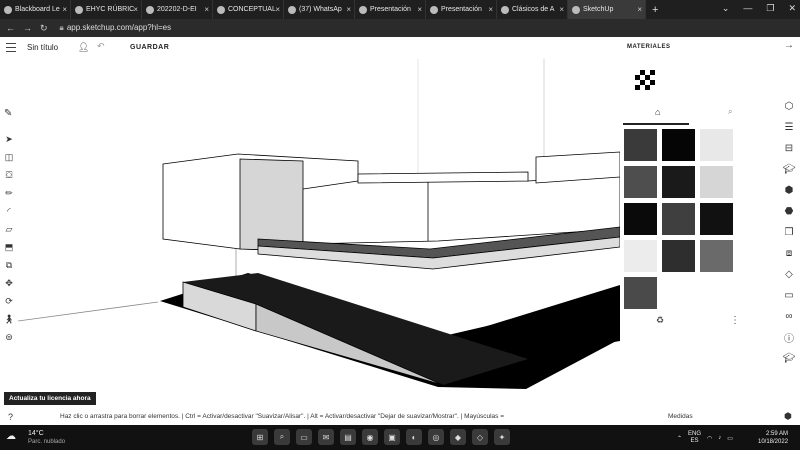  I want to click on back-icon: ←, so click(10, 28).